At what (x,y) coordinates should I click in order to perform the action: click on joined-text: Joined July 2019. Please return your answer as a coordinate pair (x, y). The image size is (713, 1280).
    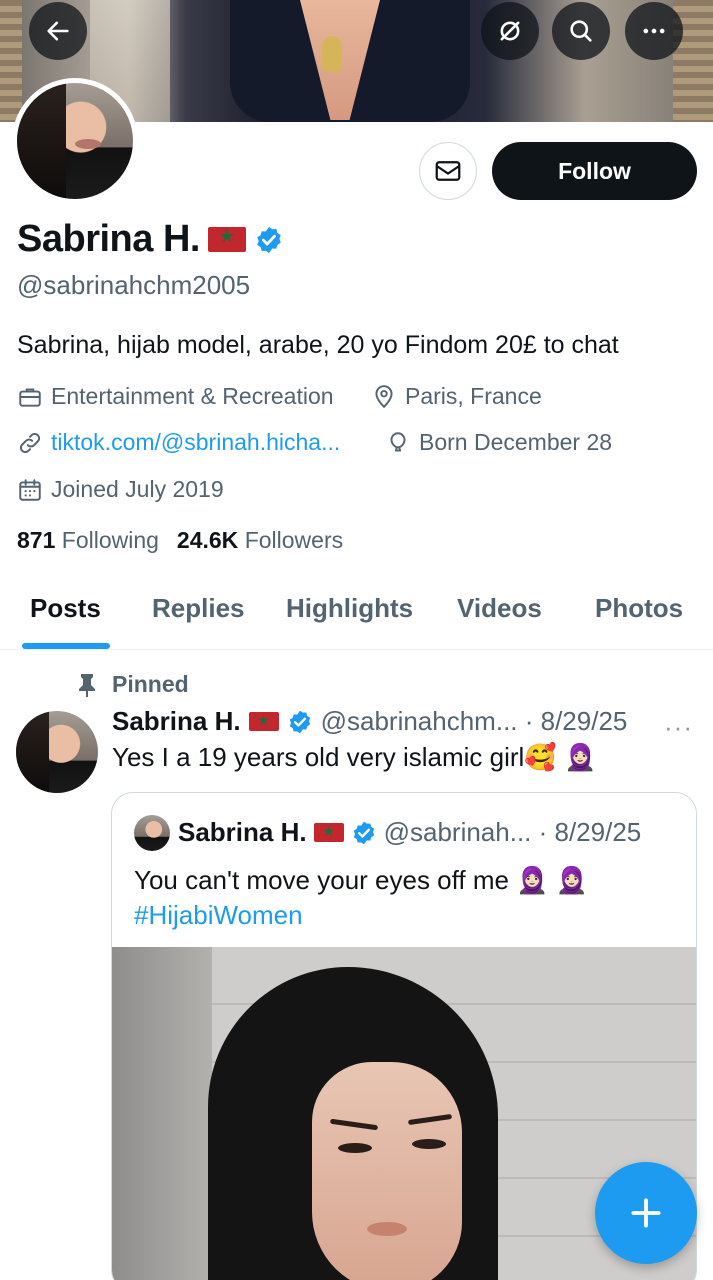
    Looking at the image, I should click on (137, 489).